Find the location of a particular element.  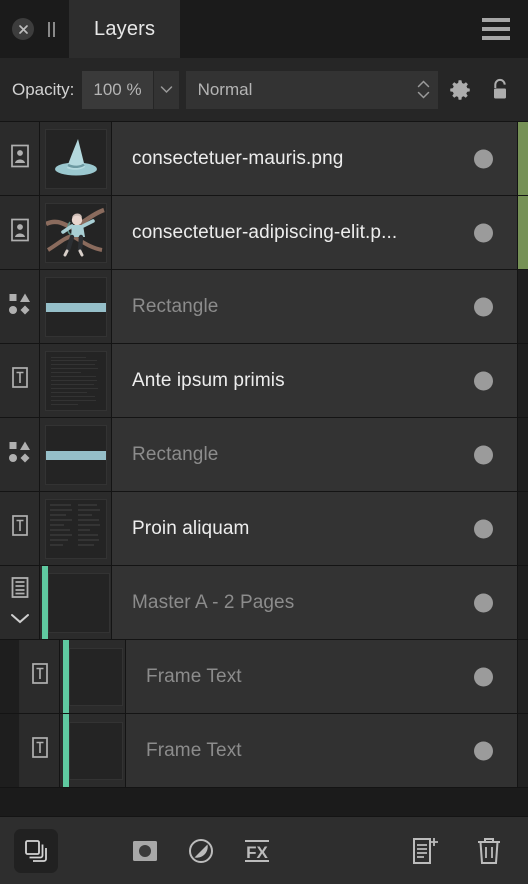

layer-row: Proin aliquam is located at coordinates (264, 529).